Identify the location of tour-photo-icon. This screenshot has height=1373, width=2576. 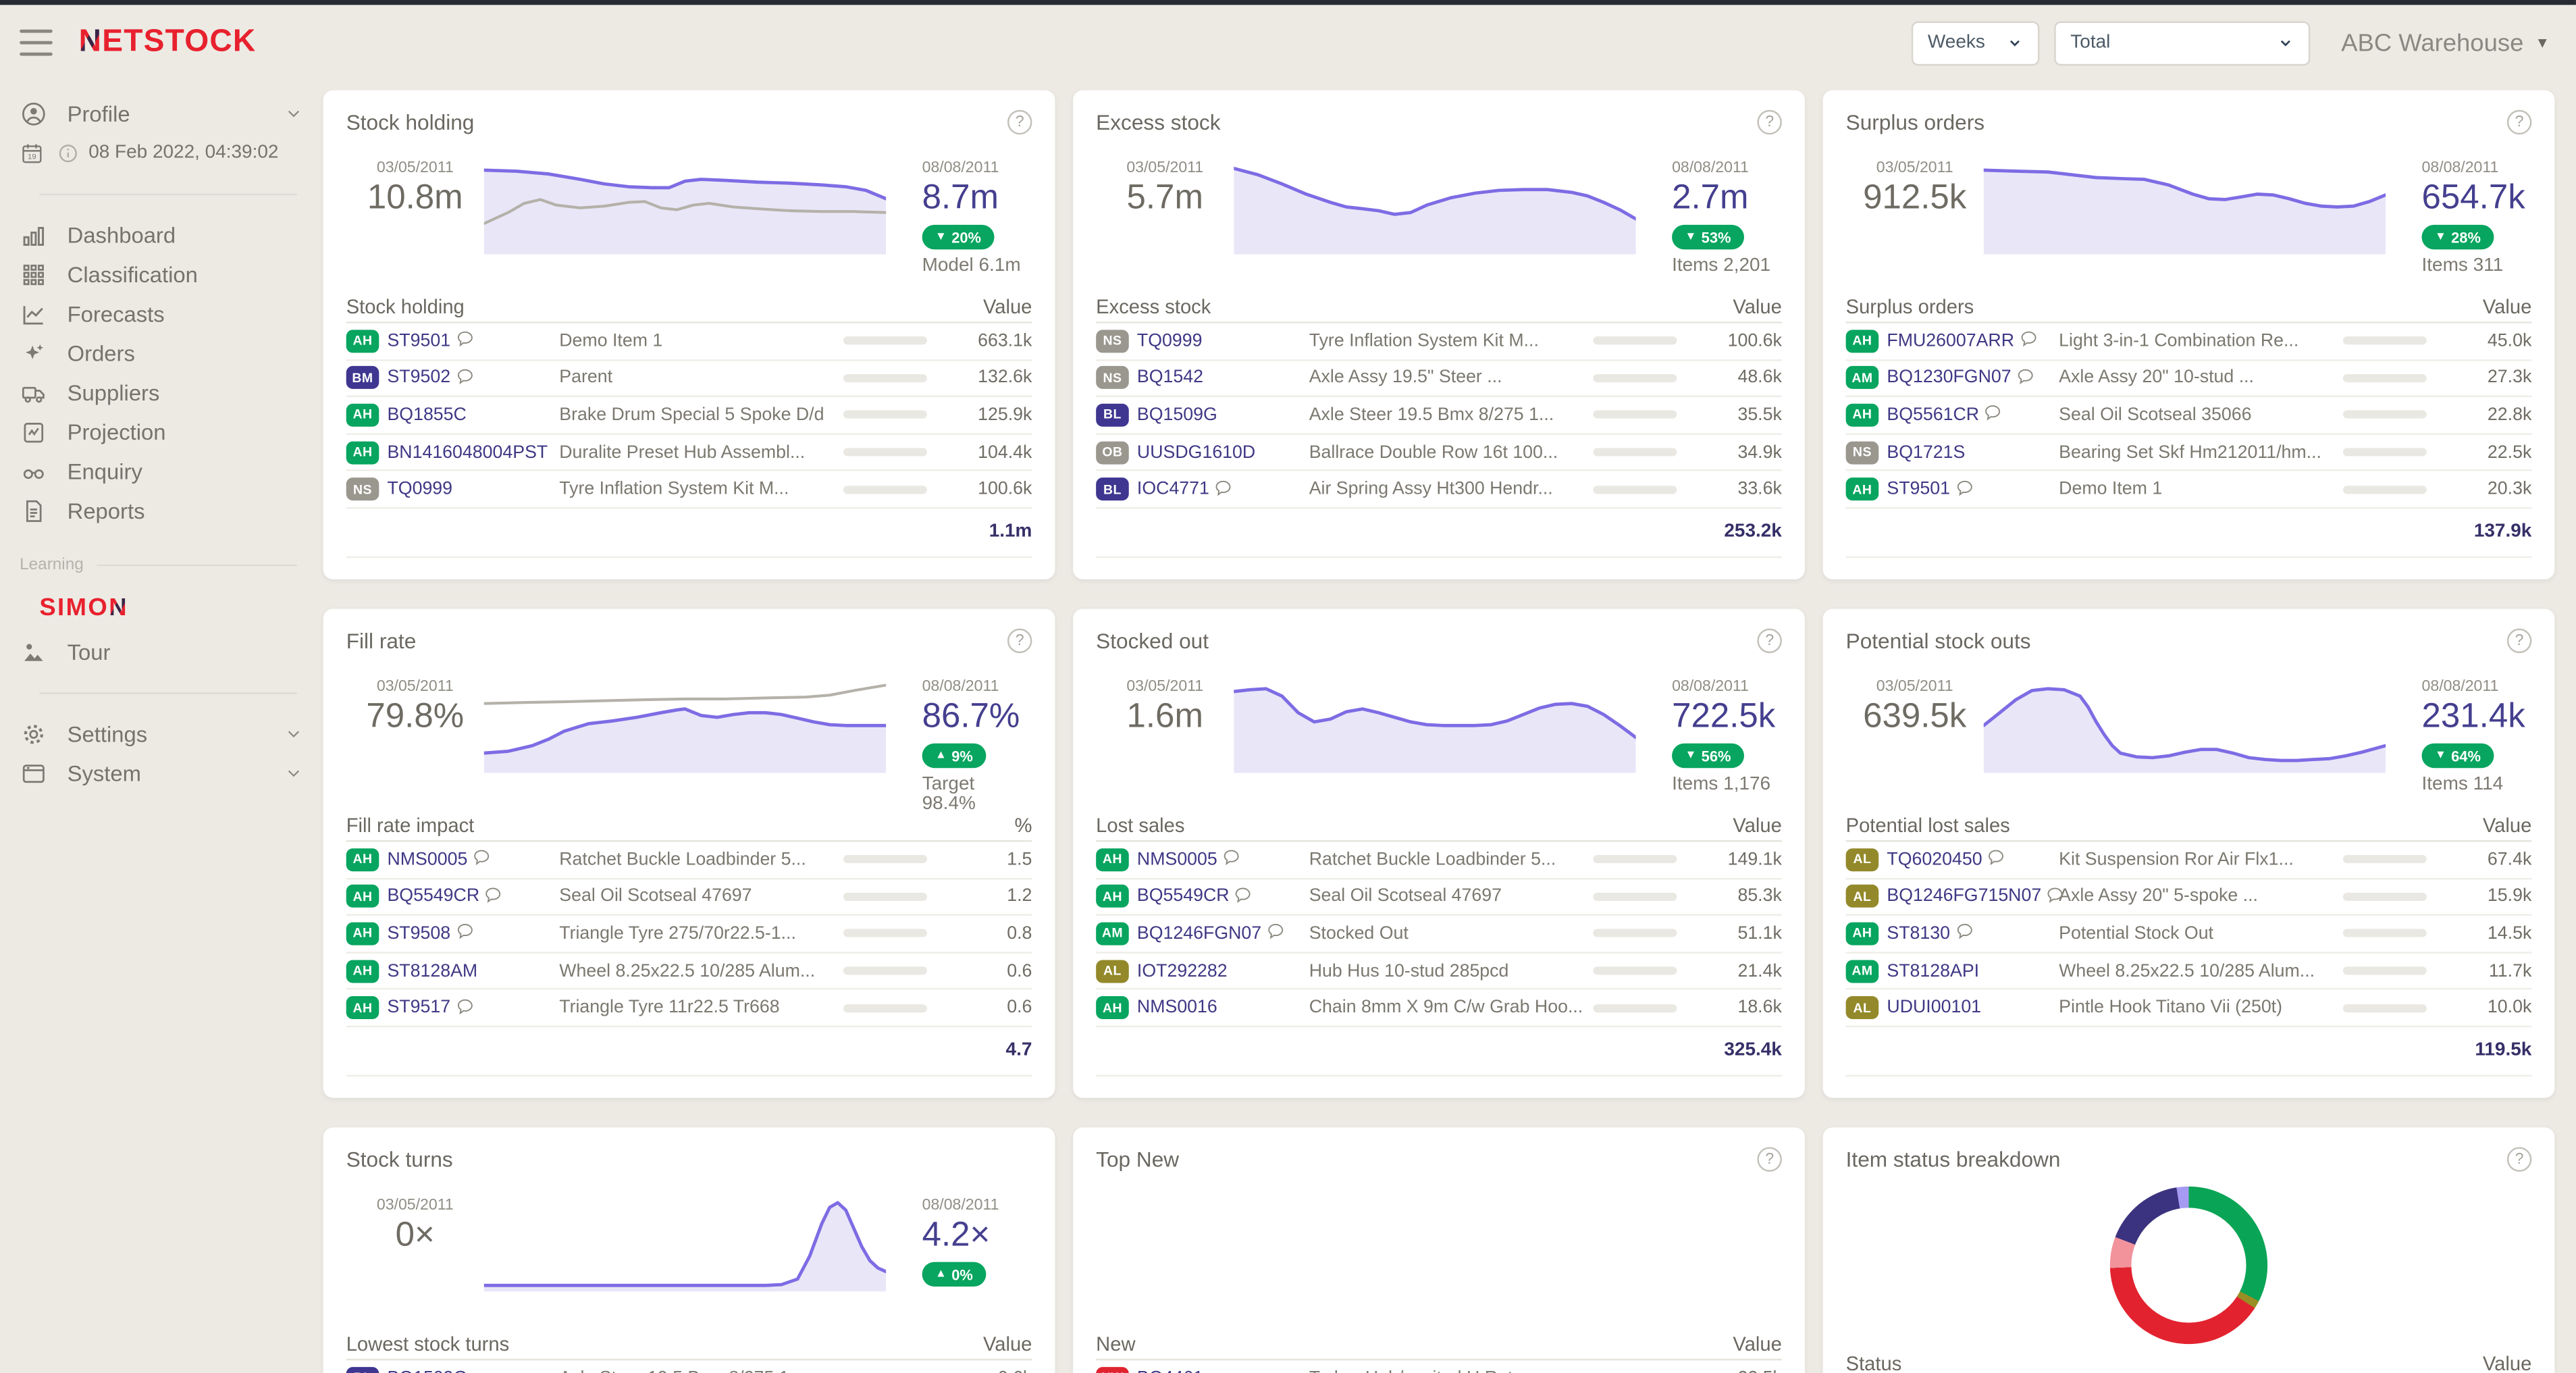
(33, 651).